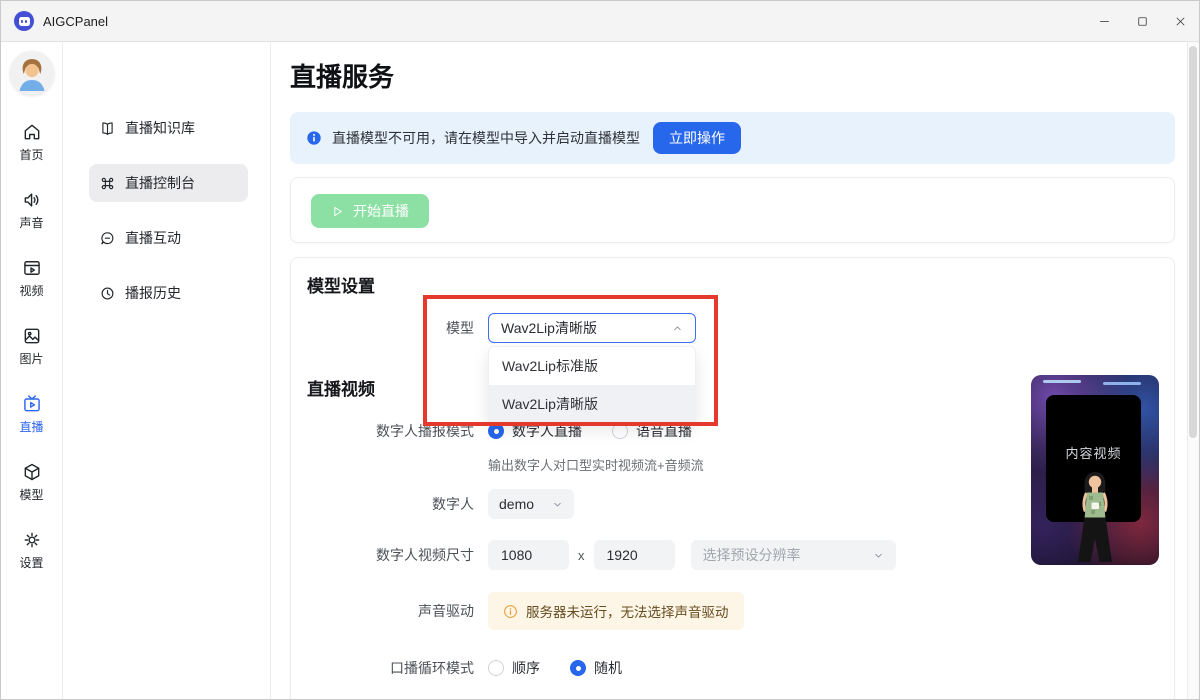 The image size is (1200, 700). What do you see at coordinates (32, 370) in the screenshot?
I see `nav-rail: 首页 声音 视频 图片 直播 模型 设置` at bounding box center [32, 370].